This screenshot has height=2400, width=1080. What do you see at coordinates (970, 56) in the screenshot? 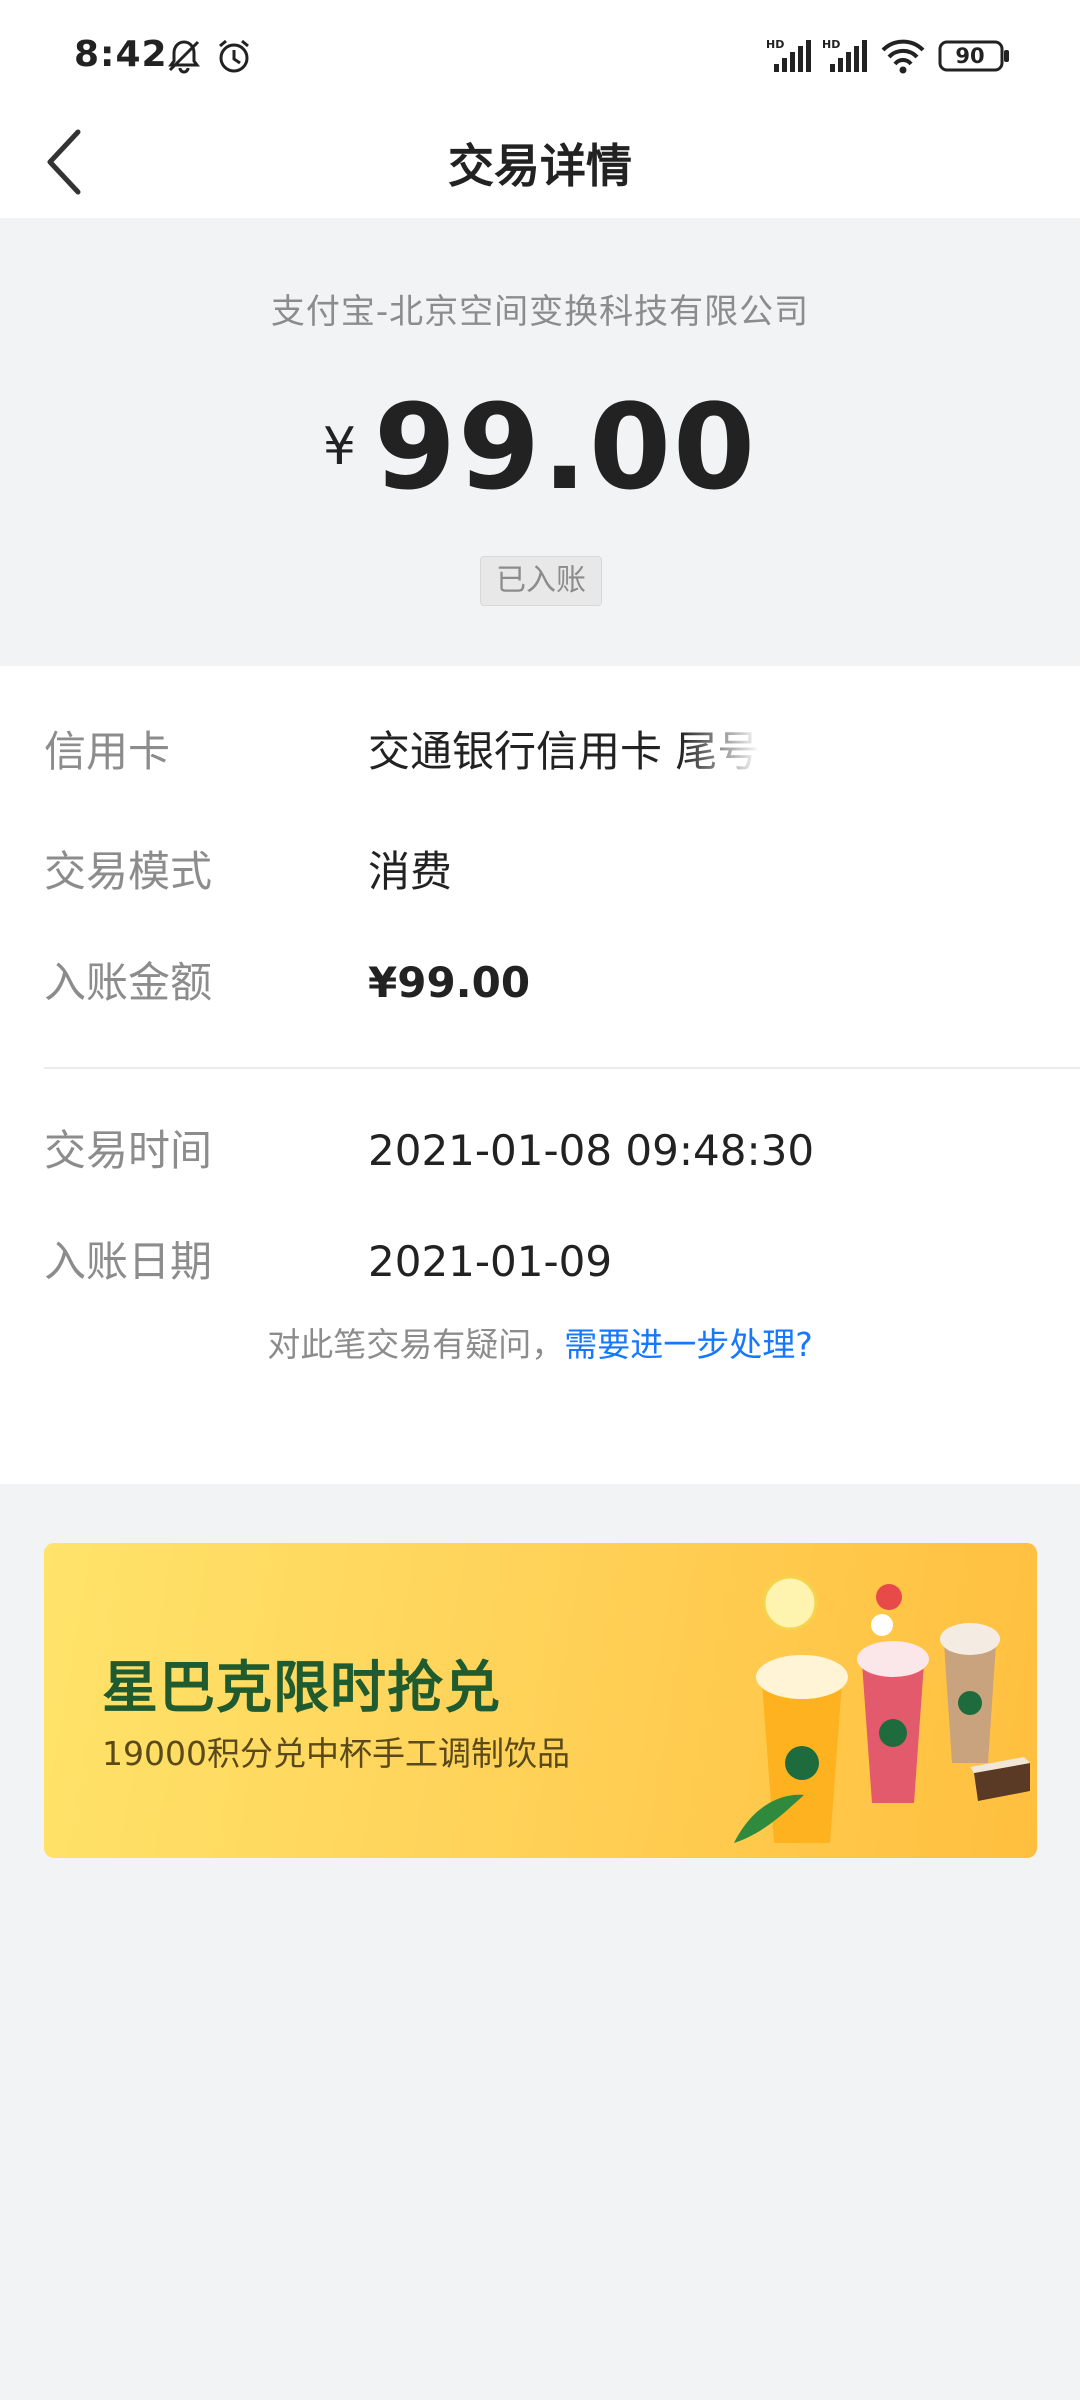
I see `battery-level: 90` at bounding box center [970, 56].